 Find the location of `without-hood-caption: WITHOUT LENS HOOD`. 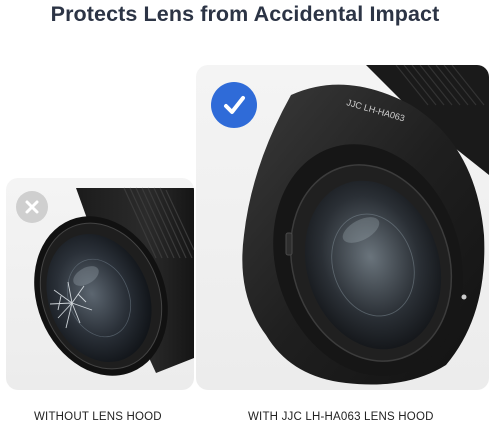

without-hood-caption: WITHOUT LENS HOOD is located at coordinates (98, 417).